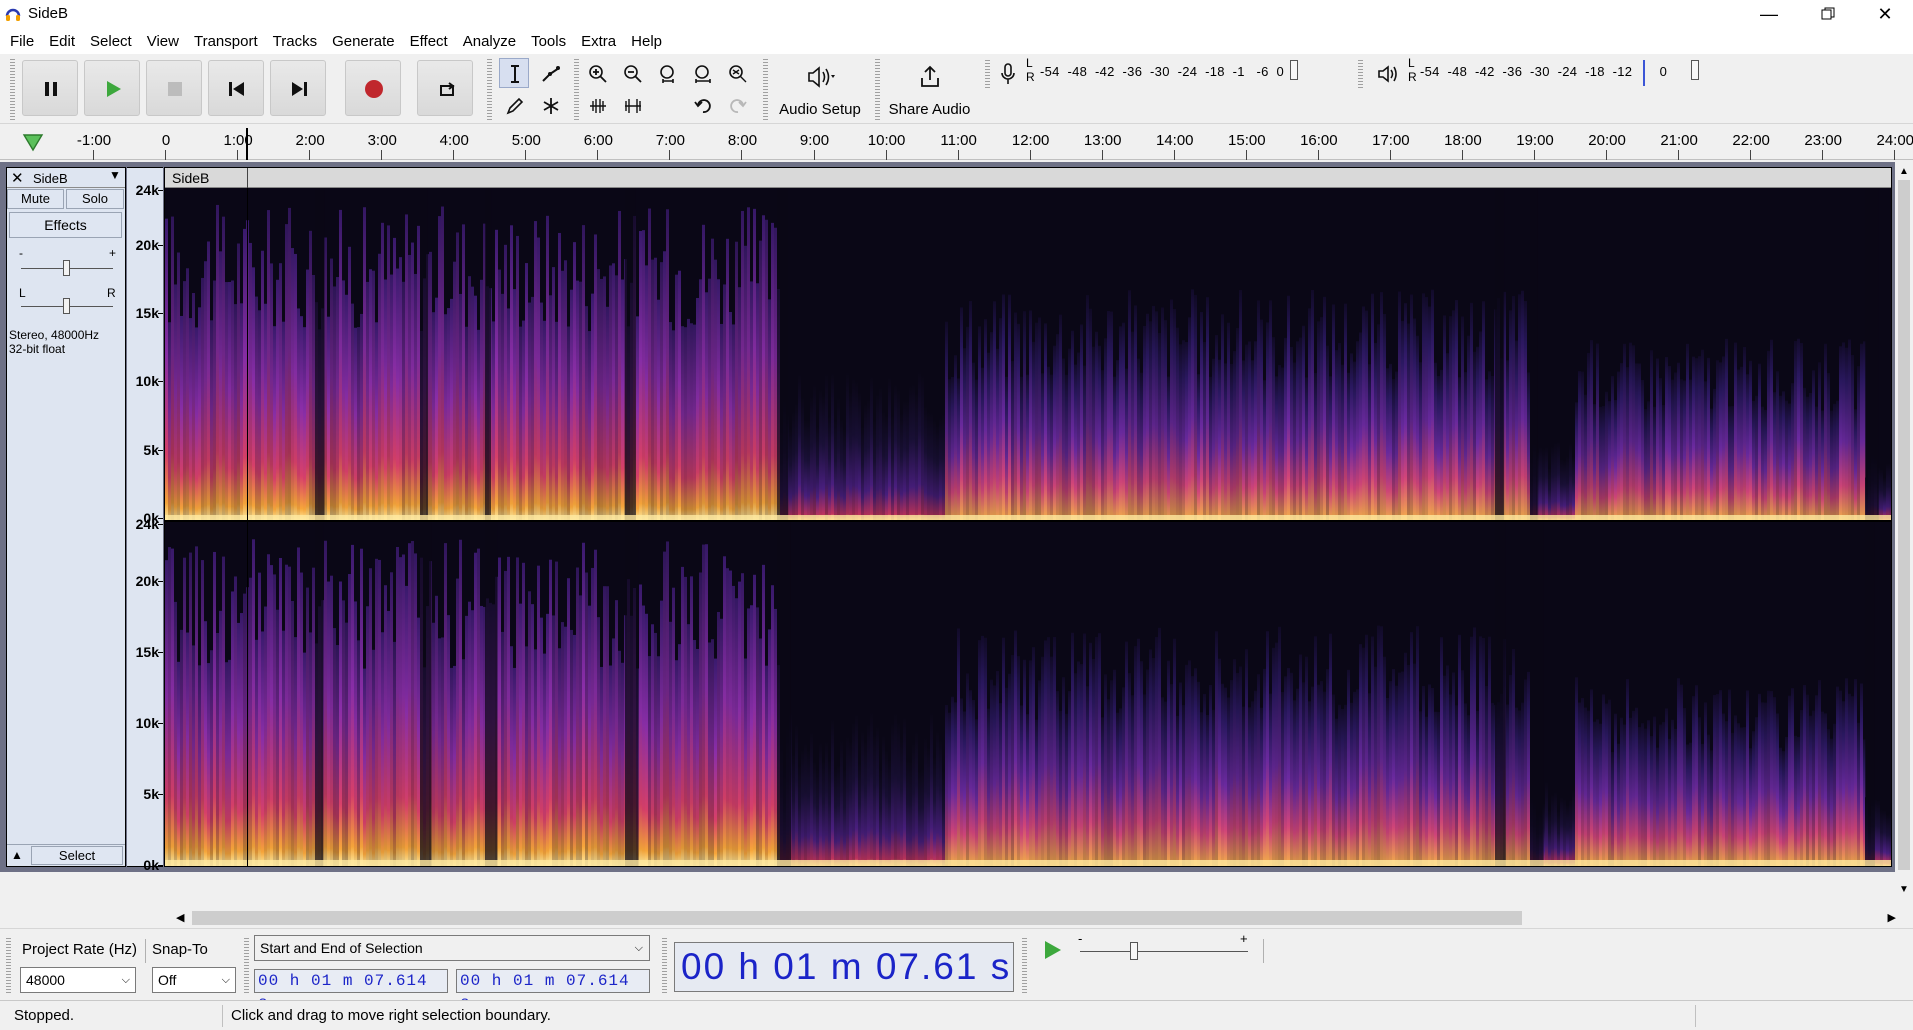  Describe the element at coordinates (45, 980) in the screenshot. I see `project-rate-value: 48000` at that location.